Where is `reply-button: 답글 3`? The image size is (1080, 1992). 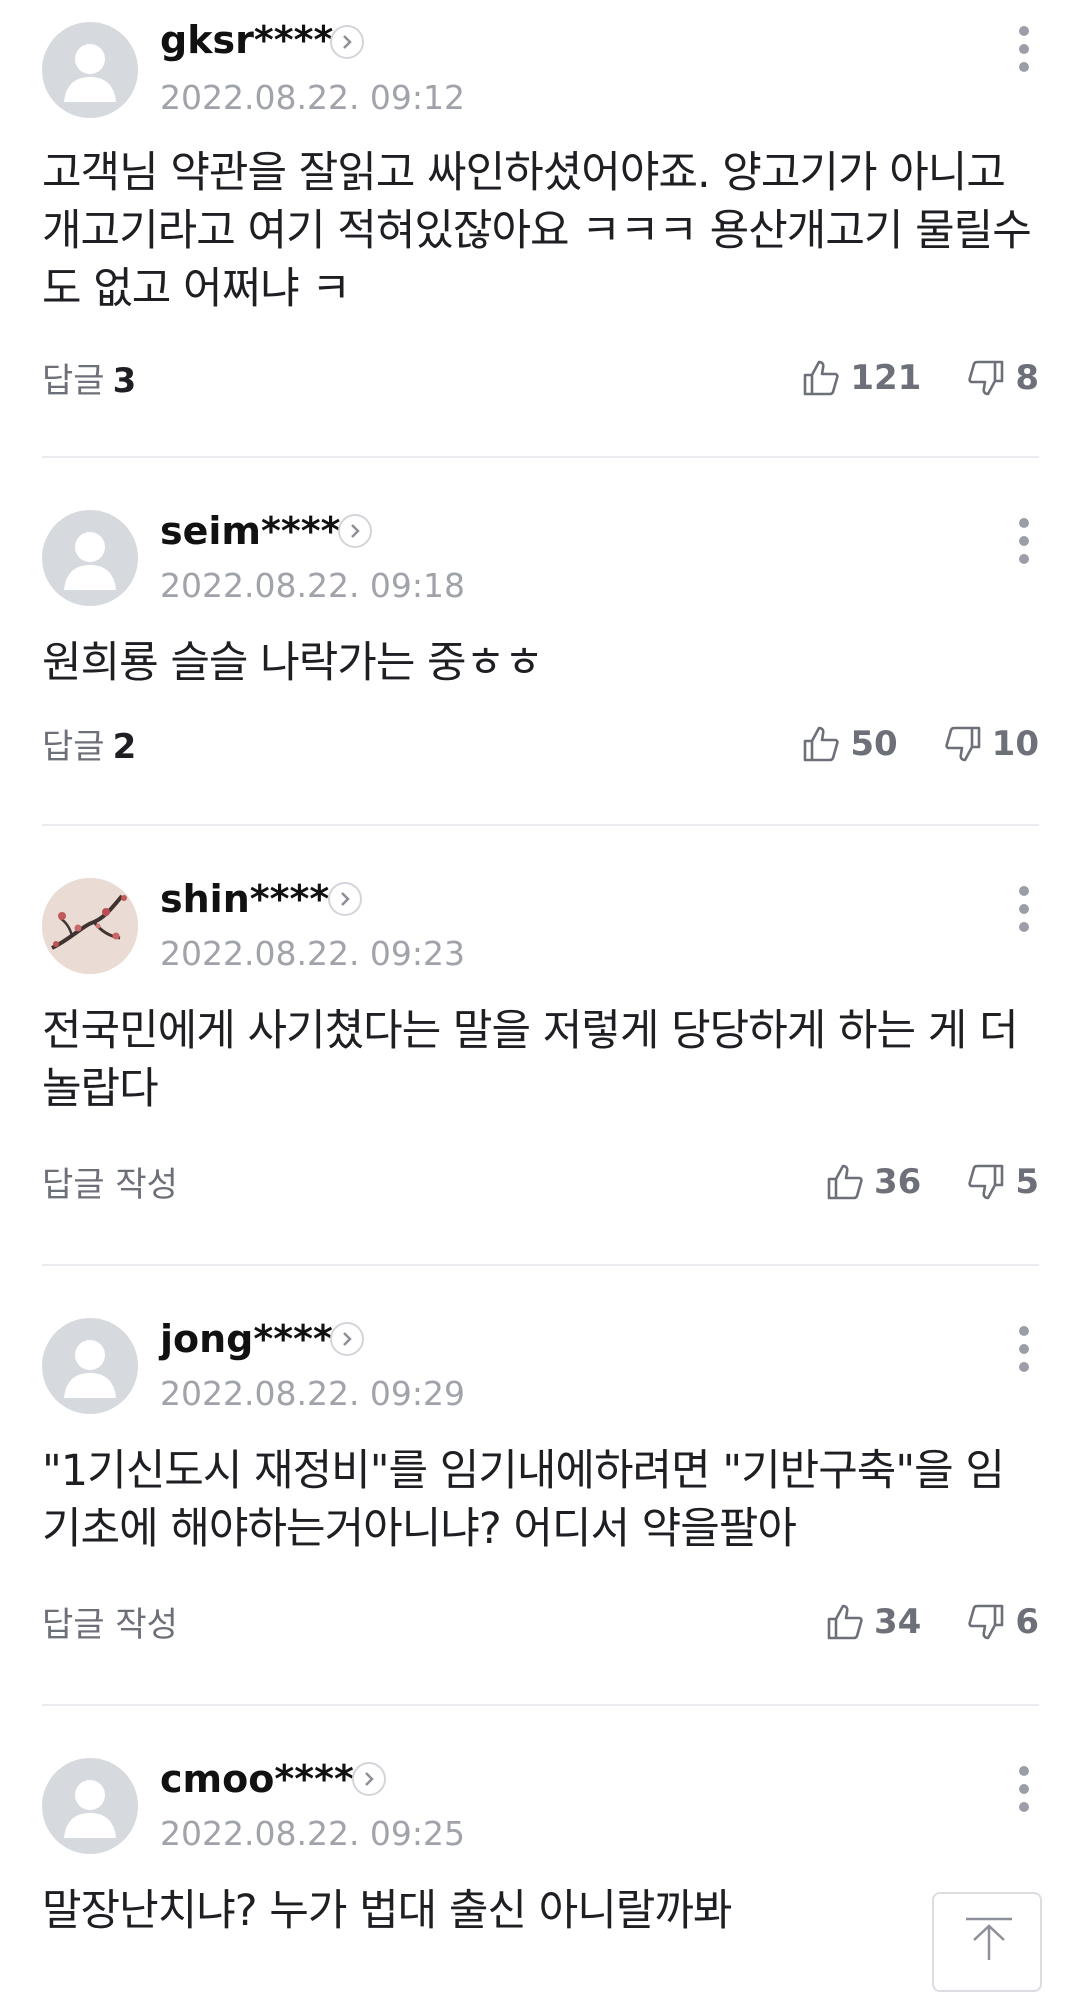 reply-button: 답글 3 is located at coordinates (89, 381).